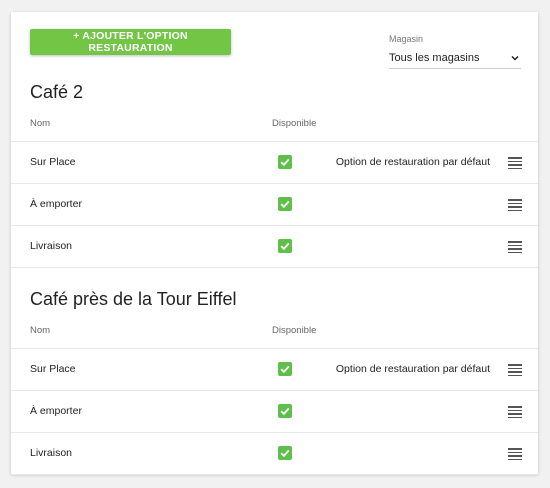  What do you see at coordinates (57, 92) in the screenshot?
I see `store-title: Café 2` at bounding box center [57, 92].